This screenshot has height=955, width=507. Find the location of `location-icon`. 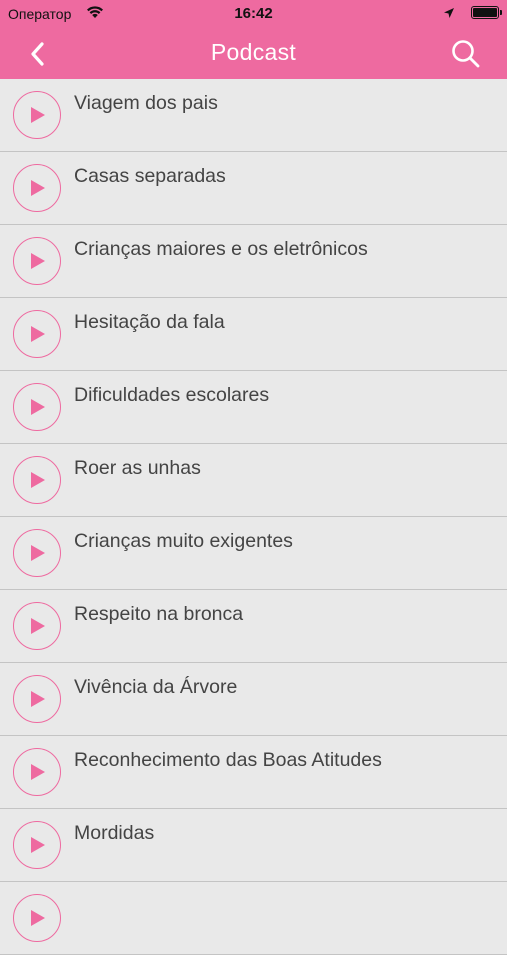

location-icon is located at coordinates (449, 14).